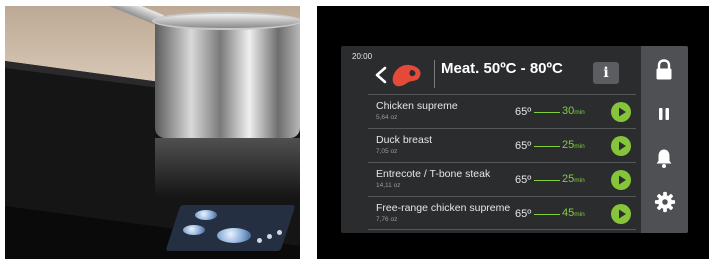  Describe the element at coordinates (362, 56) in the screenshot. I see `clock: 20:00` at that location.